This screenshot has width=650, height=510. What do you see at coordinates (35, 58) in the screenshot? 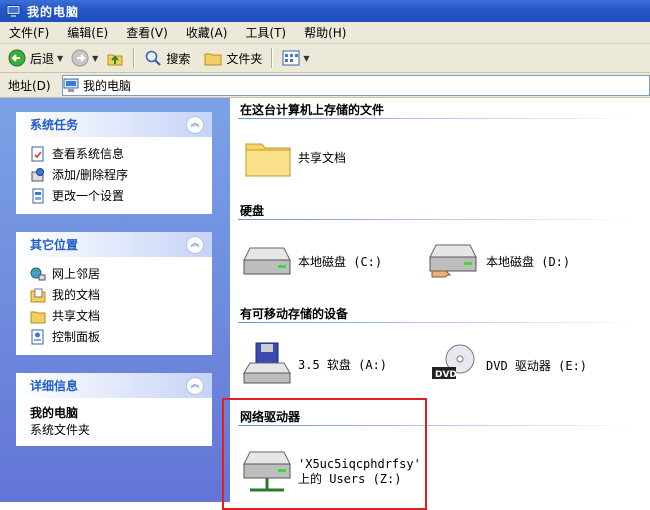
I see `back-button: 后退 ▼` at bounding box center [35, 58].